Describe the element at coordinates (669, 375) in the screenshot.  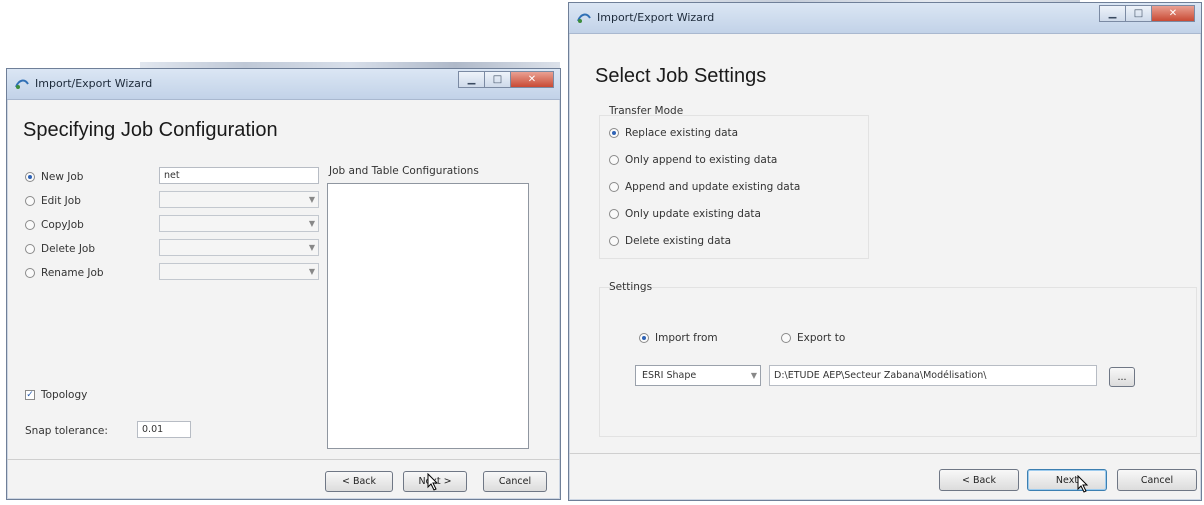
I see `format-select-value: ESRI Shape` at that location.